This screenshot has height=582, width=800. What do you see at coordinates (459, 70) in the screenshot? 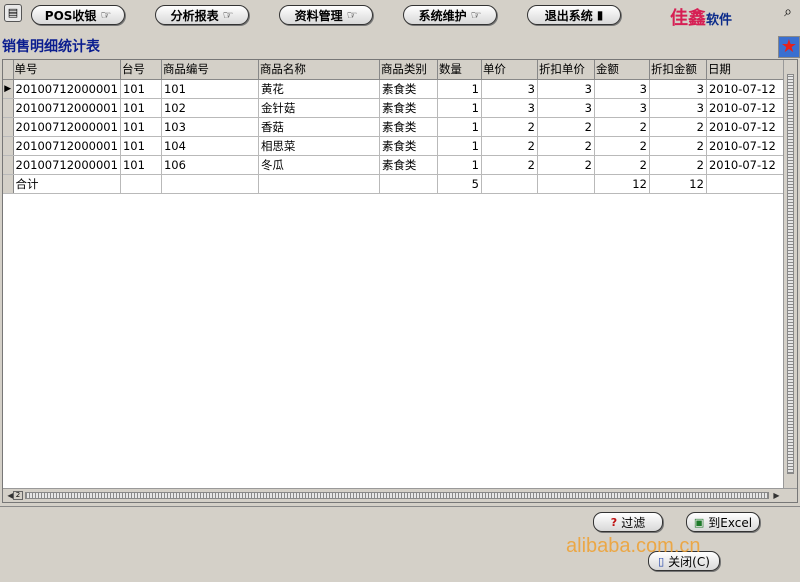
I see `column-header: 数量` at bounding box center [459, 70].